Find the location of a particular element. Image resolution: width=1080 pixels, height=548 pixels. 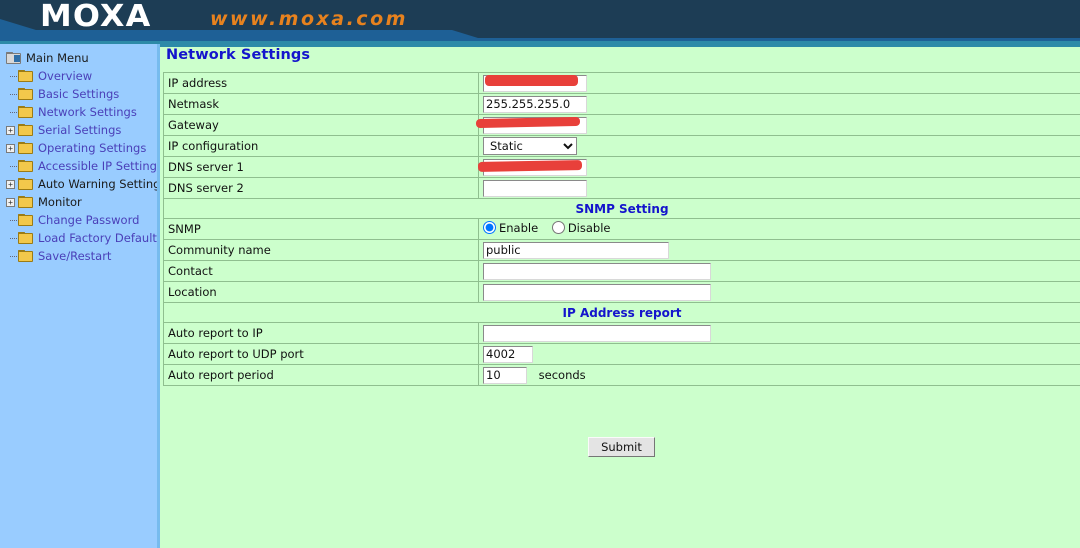

sidebar-item-label: Accessible IP Settings is located at coordinates (97, 166).